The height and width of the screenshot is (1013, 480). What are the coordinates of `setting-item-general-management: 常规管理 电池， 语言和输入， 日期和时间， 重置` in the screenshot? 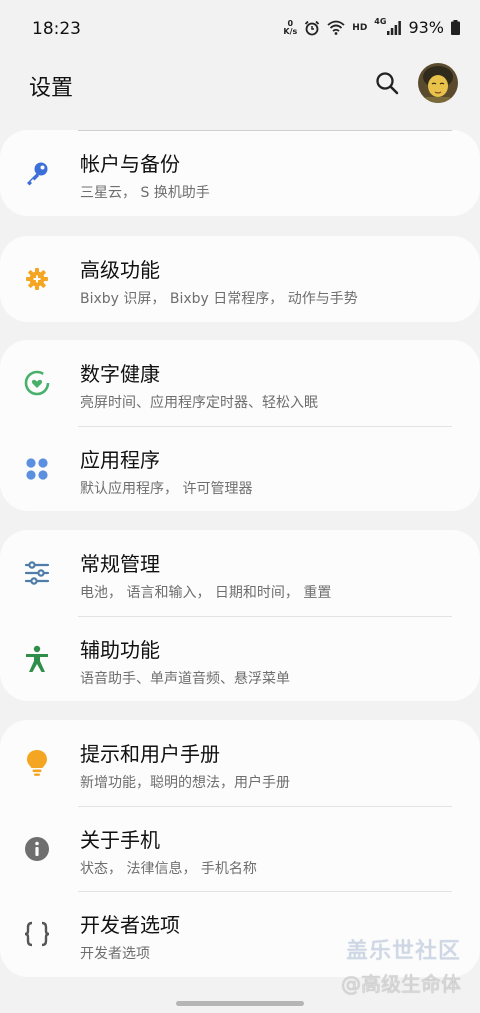 It's located at (240, 572).